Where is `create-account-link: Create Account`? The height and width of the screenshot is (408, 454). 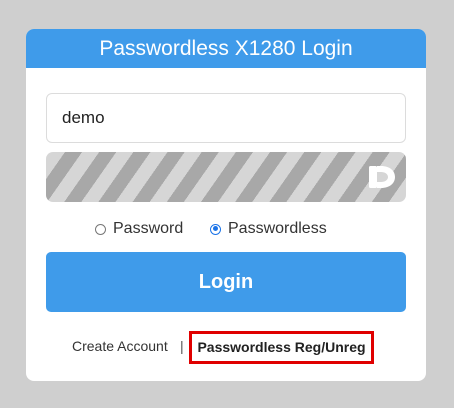 create-account-link: Create Account is located at coordinates (120, 346).